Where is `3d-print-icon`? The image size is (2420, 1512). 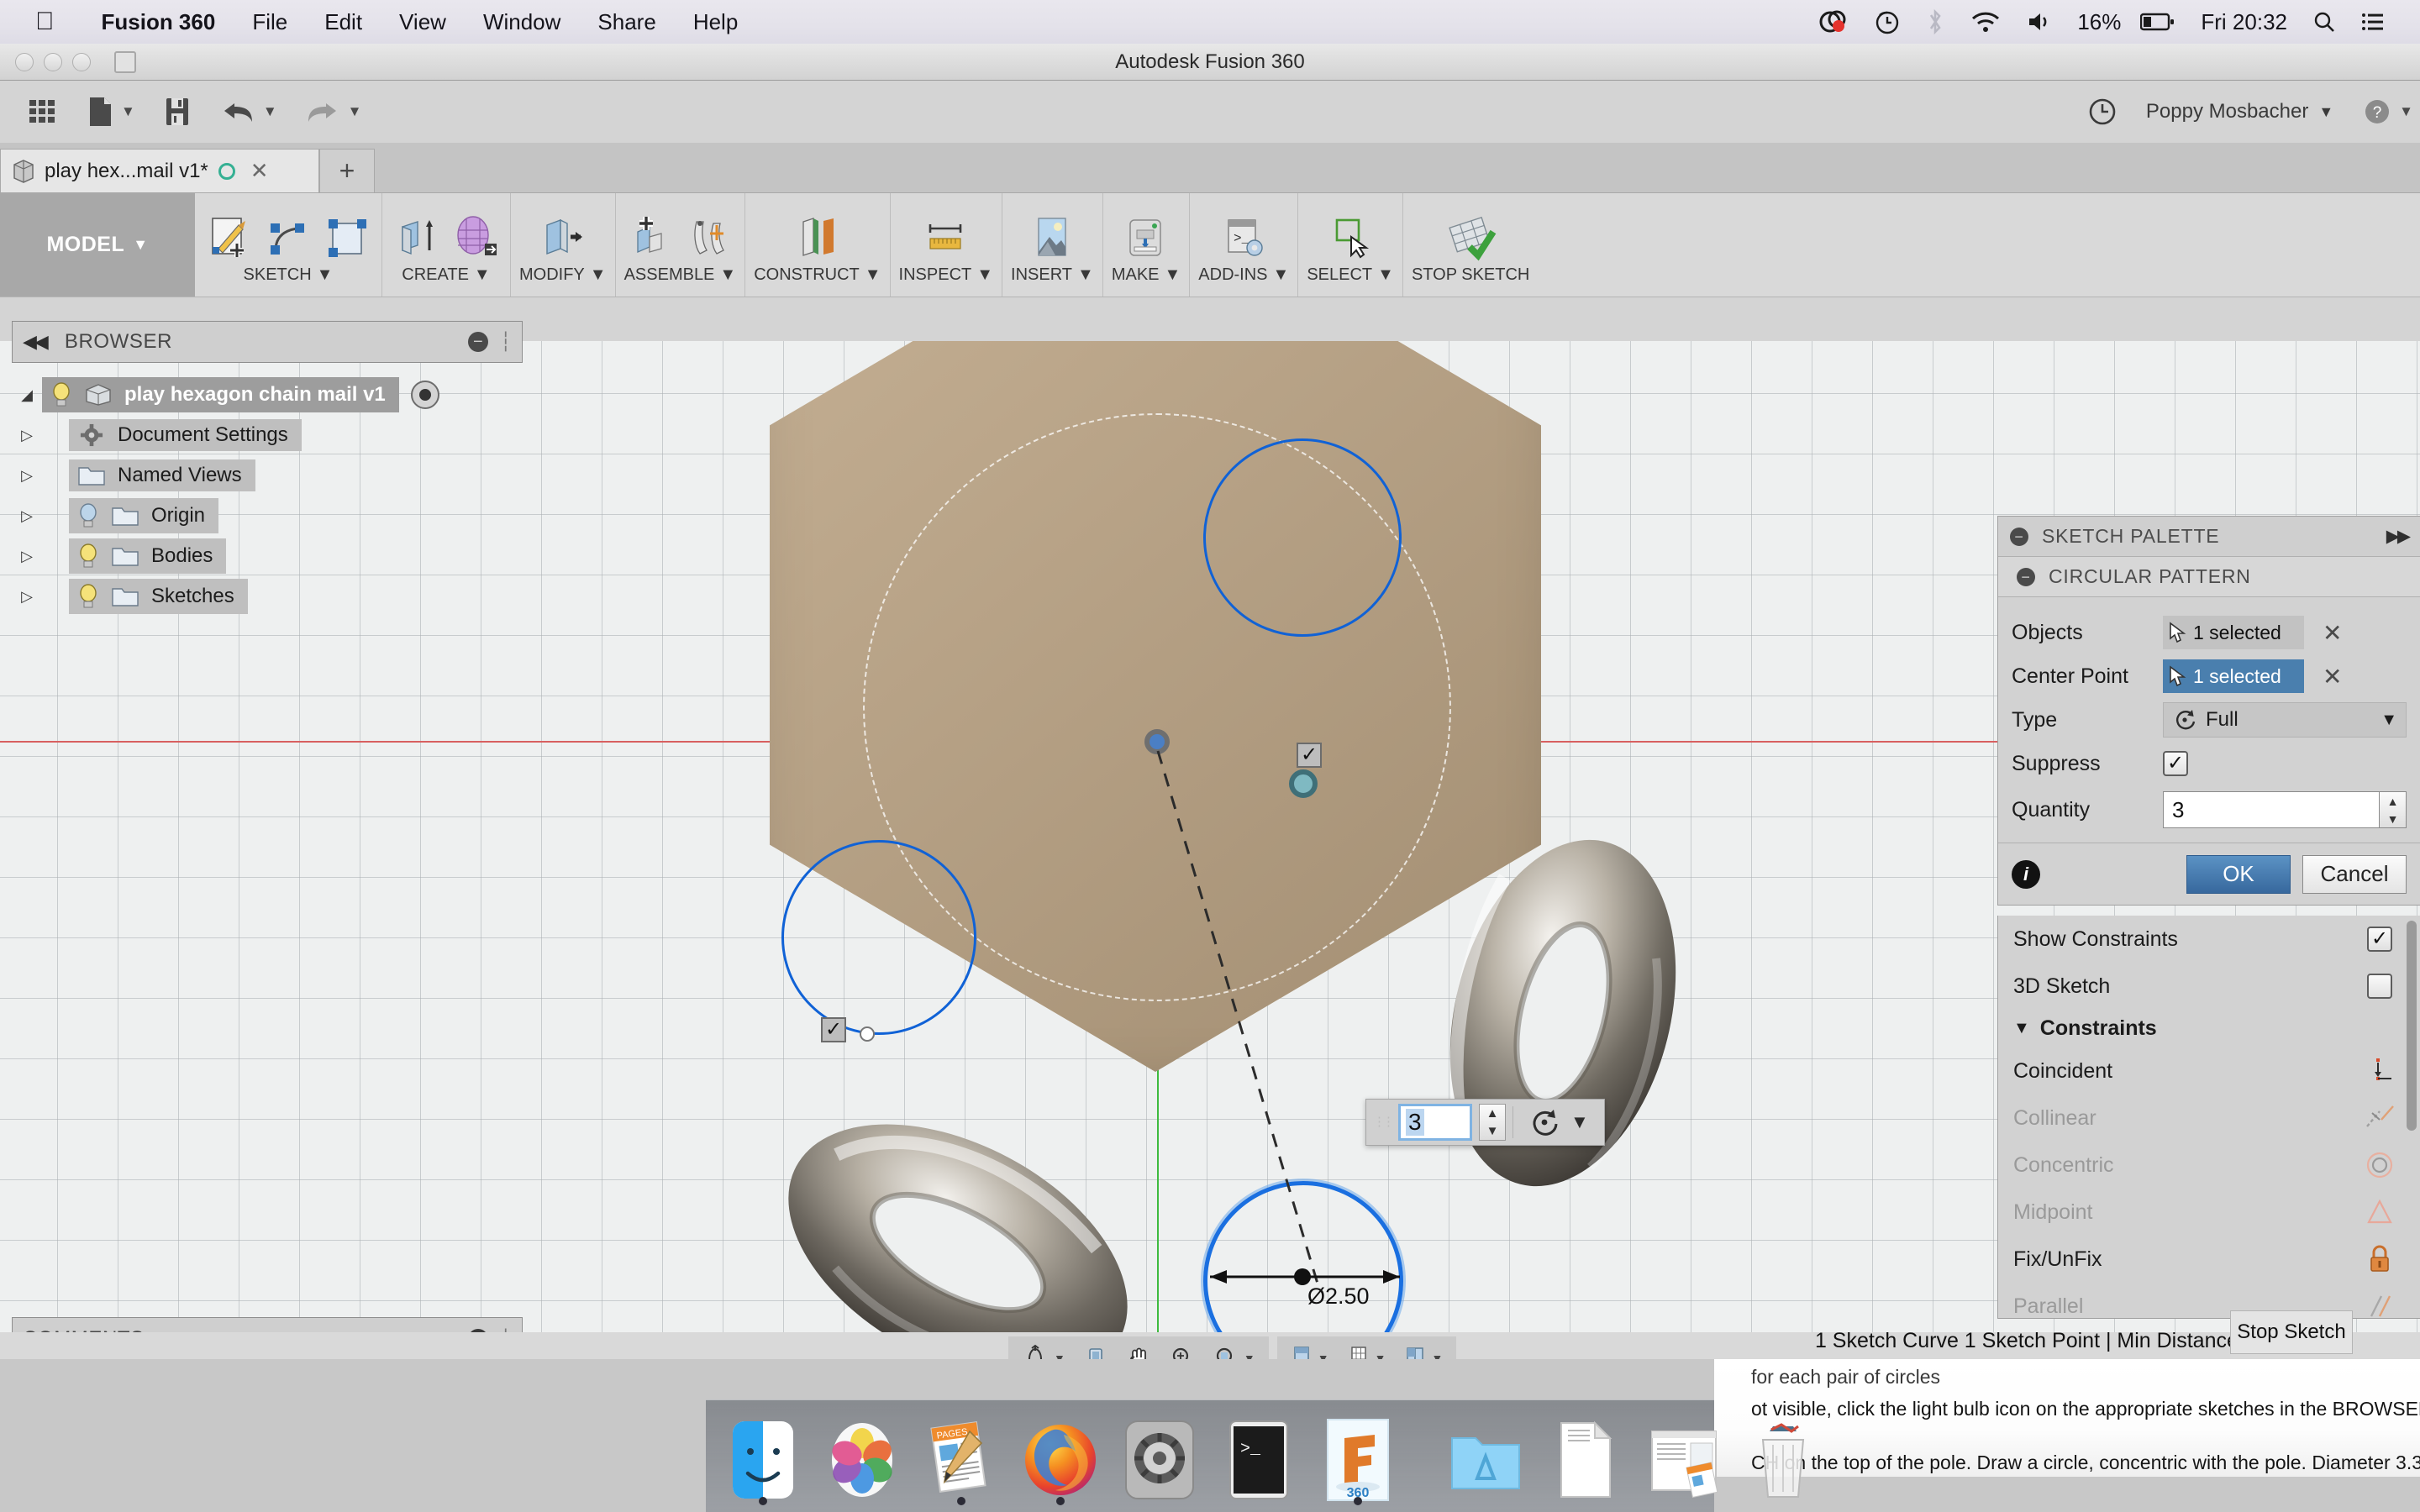
3d-print-icon is located at coordinates (1146, 238).